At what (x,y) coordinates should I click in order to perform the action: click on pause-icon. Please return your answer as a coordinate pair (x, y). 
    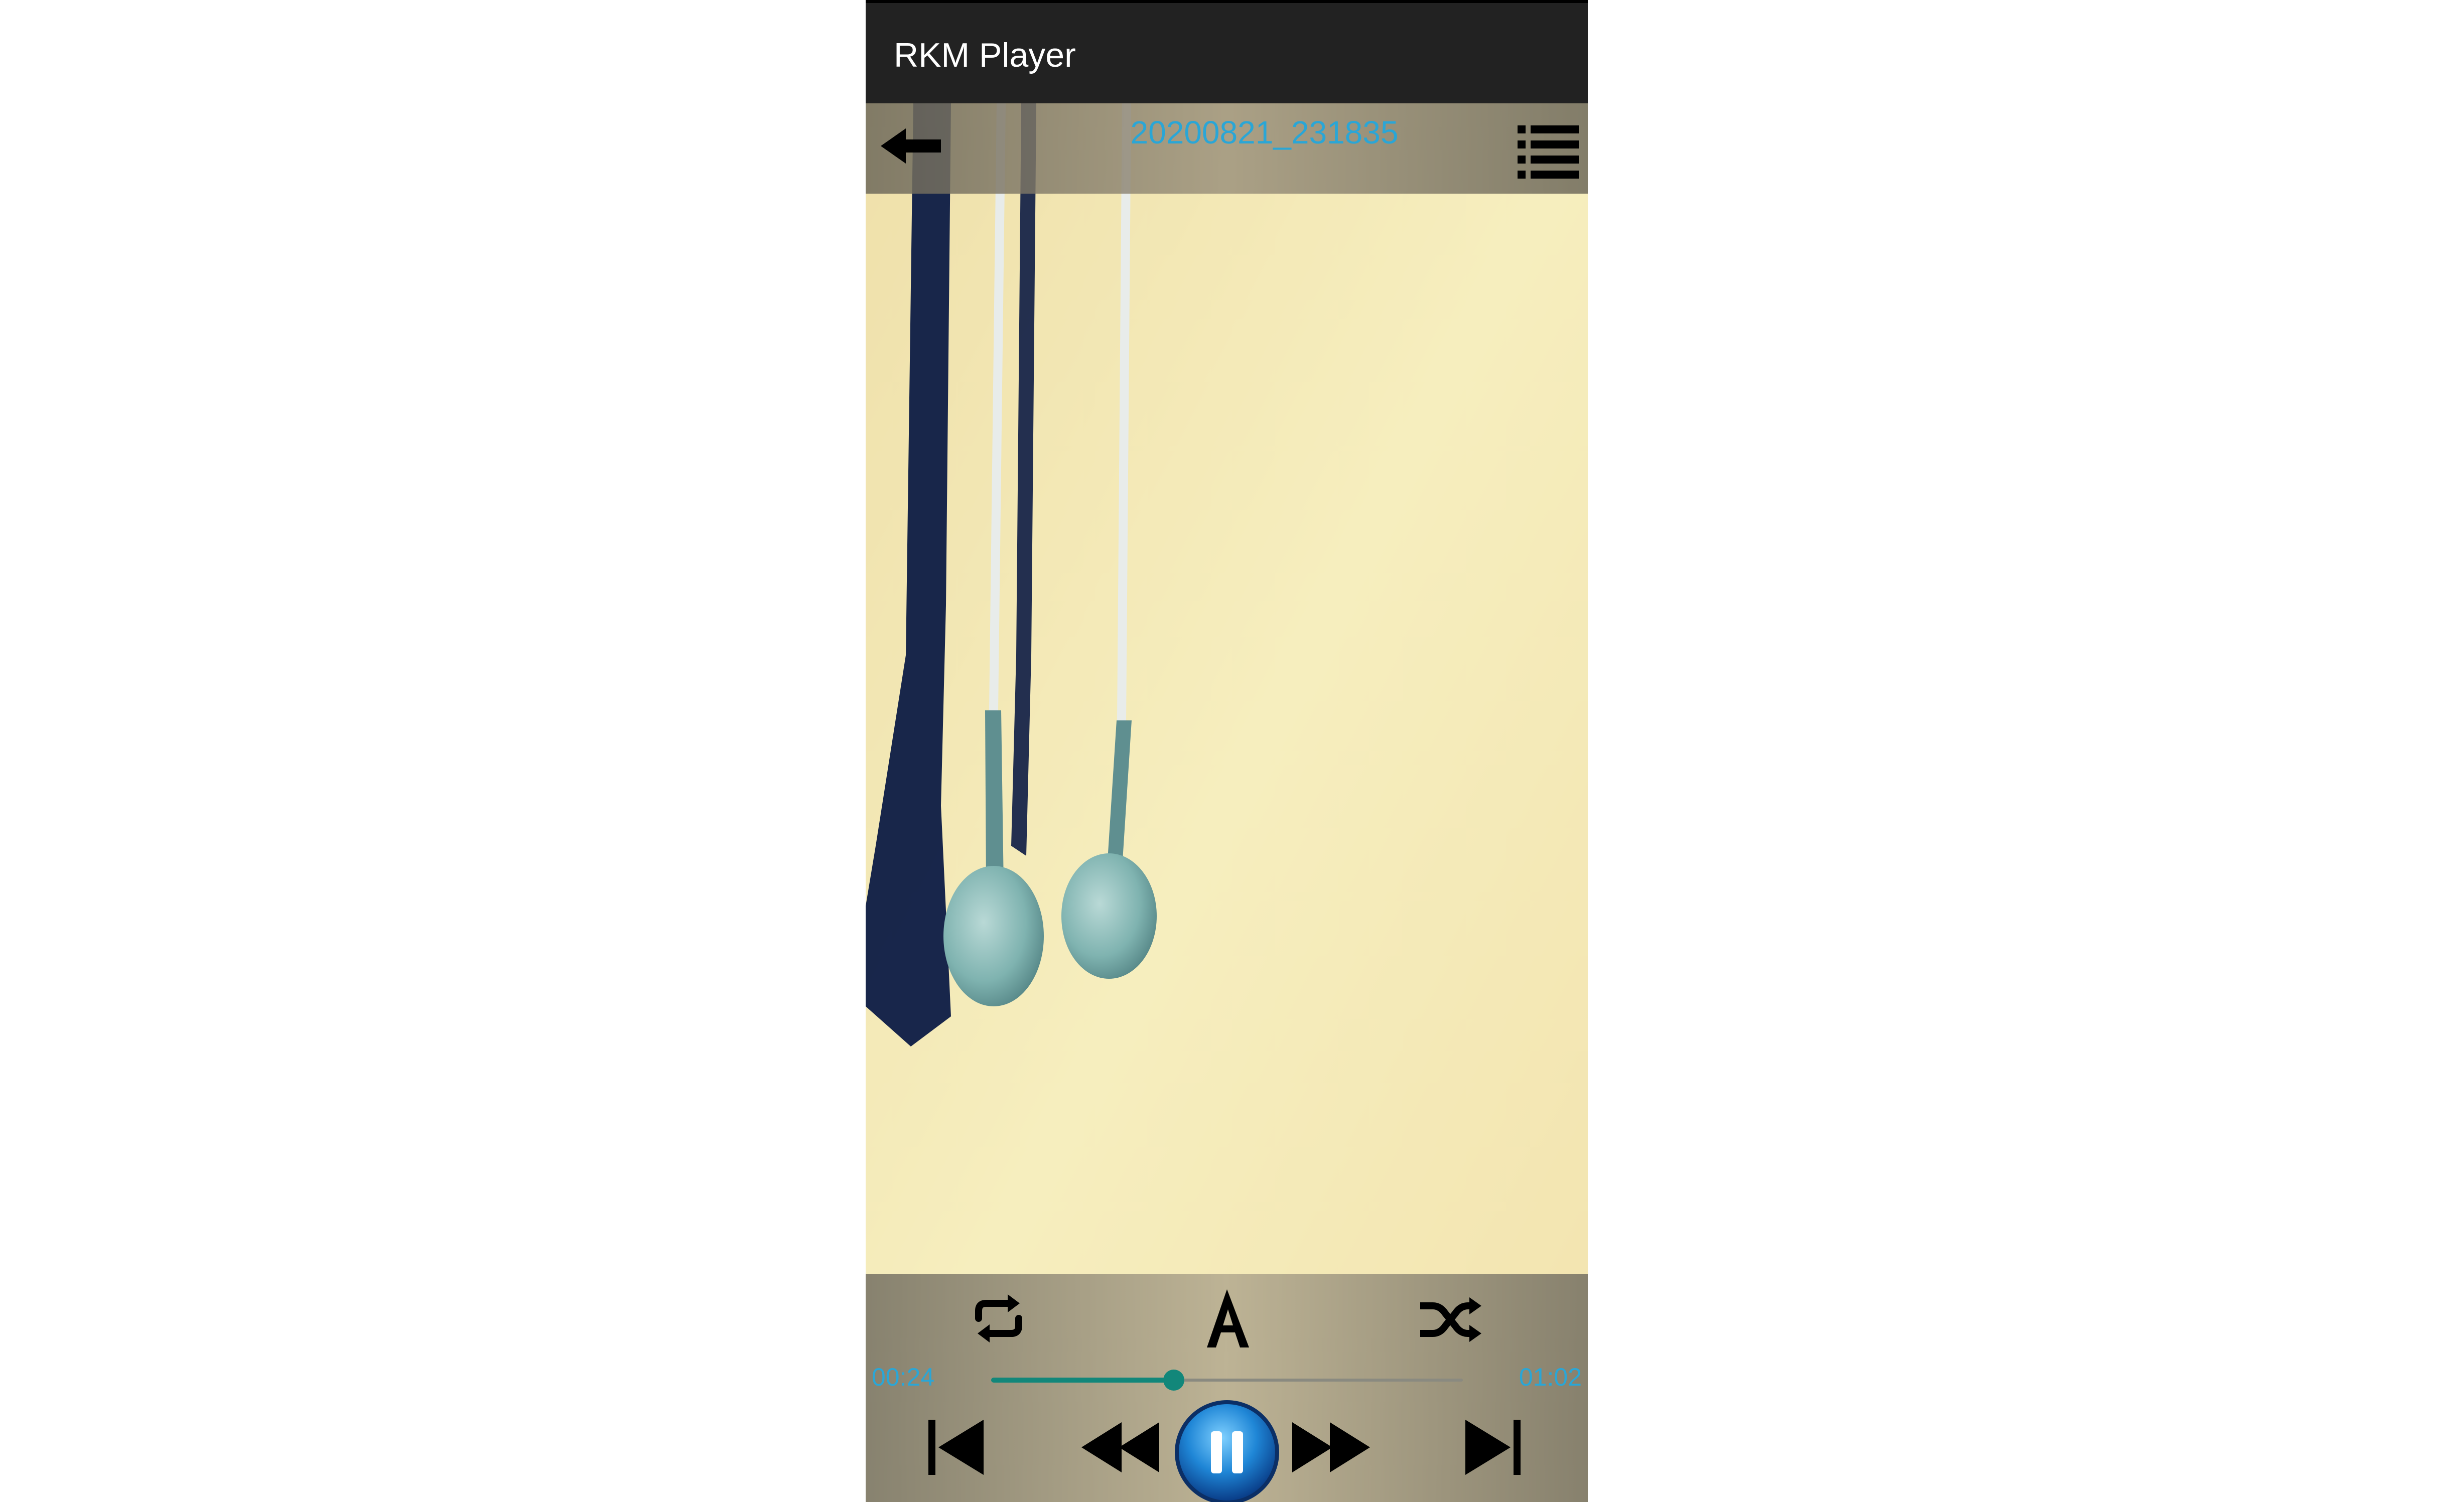
    Looking at the image, I should click on (1227, 1451).